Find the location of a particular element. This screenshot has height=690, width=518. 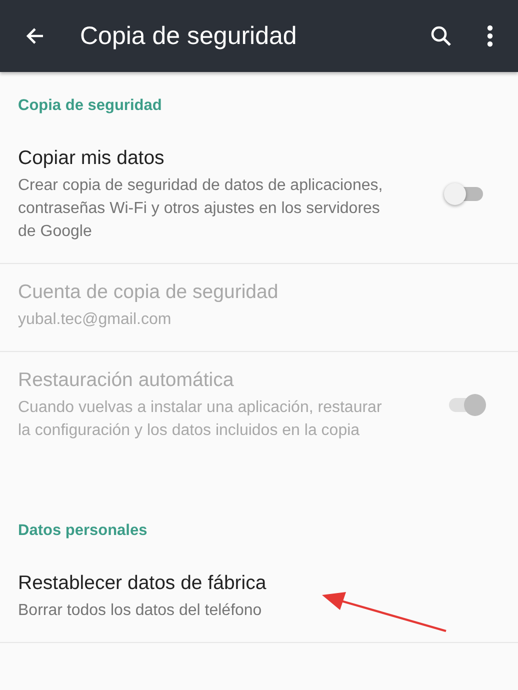

setting-title: Copiar mis datos is located at coordinates (92, 158).